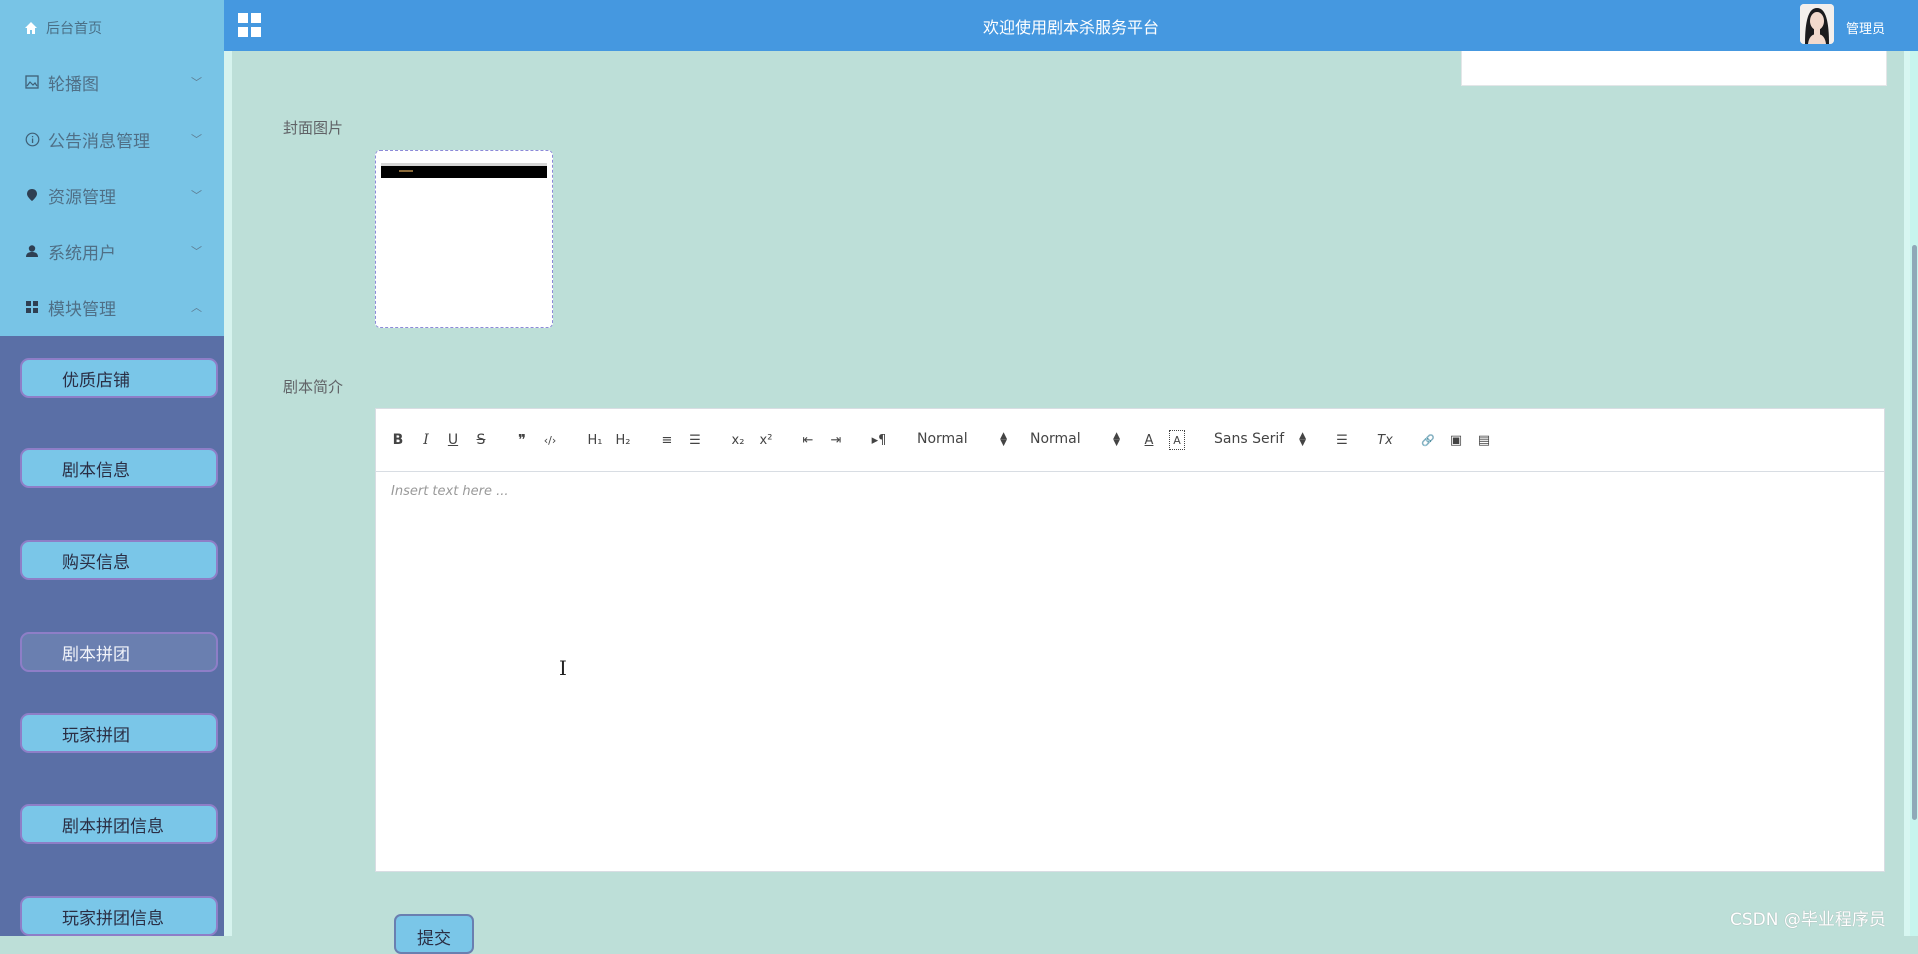 This screenshot has width=1918, height=954. Describe the element at coordinates (1428, 440) in the screenshot. I see `link-button: 🔗` at that location.